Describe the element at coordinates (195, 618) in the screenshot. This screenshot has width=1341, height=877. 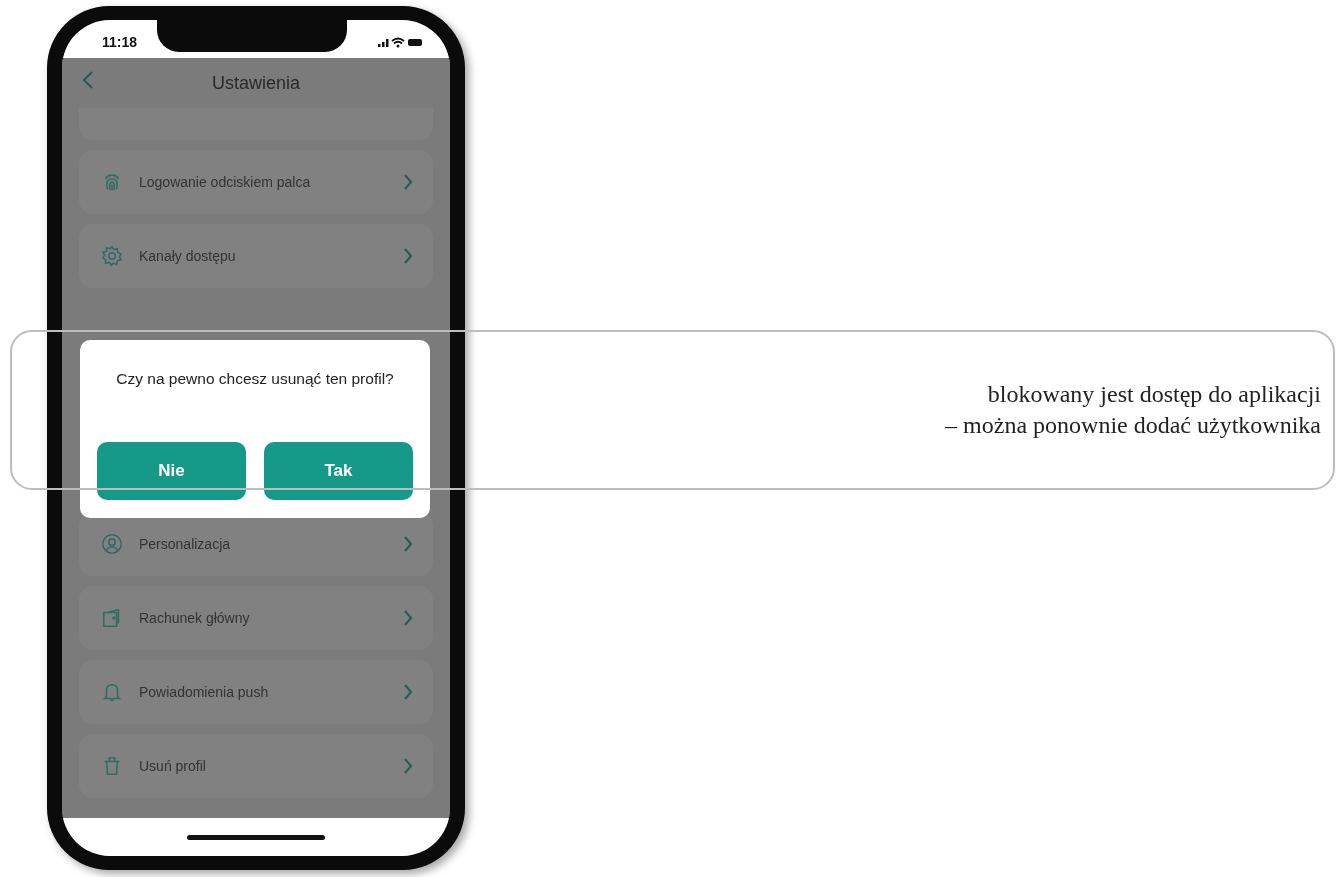
I see `item-label: Rachunek główny` at that location.